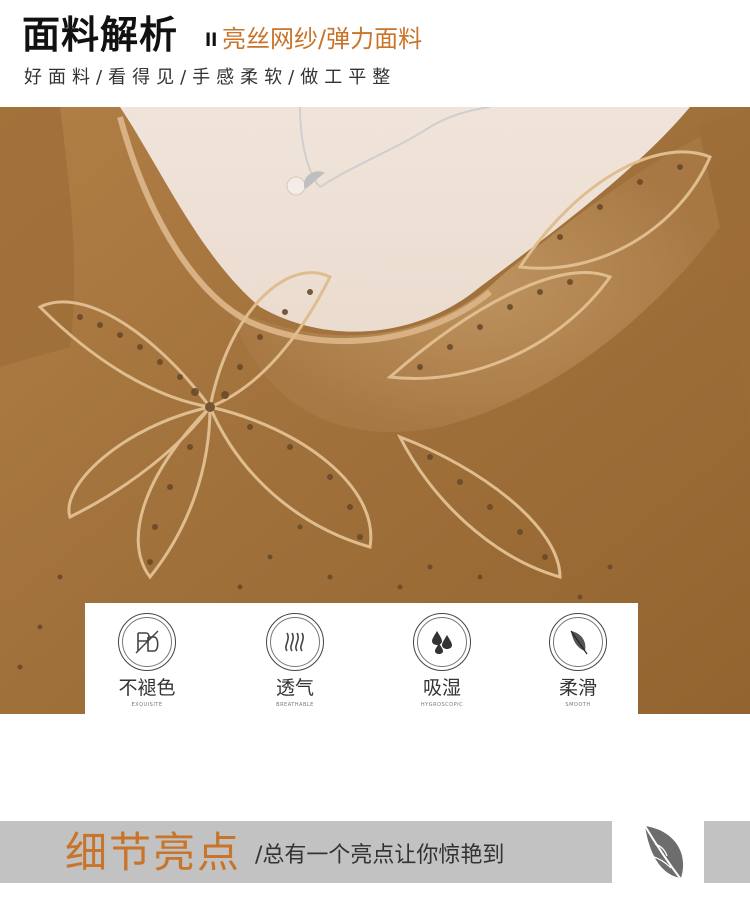  Describe the element at coordinates (147, 688) in the screenshot. I see `feature-label: 不褪色` at that location.